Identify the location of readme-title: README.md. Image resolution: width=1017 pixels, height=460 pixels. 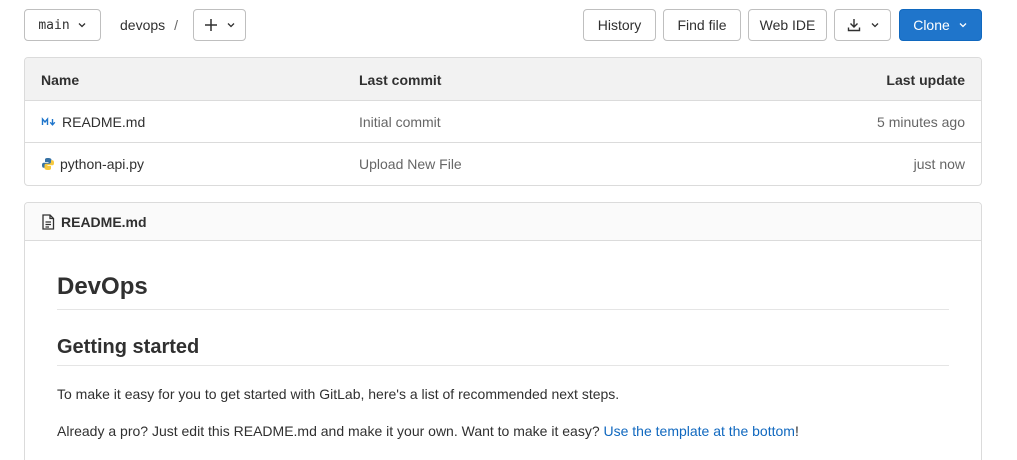
(104, 221).